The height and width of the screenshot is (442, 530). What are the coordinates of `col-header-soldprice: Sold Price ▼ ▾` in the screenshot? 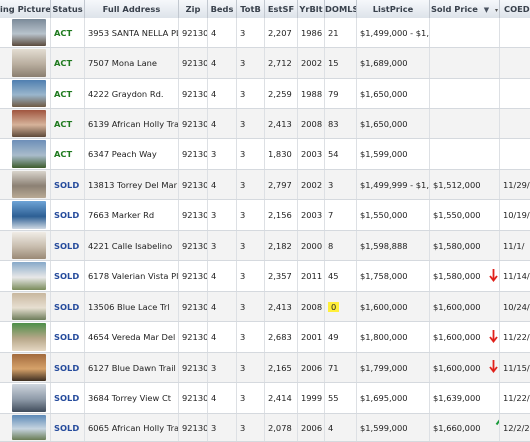 It's located at (465, 9).